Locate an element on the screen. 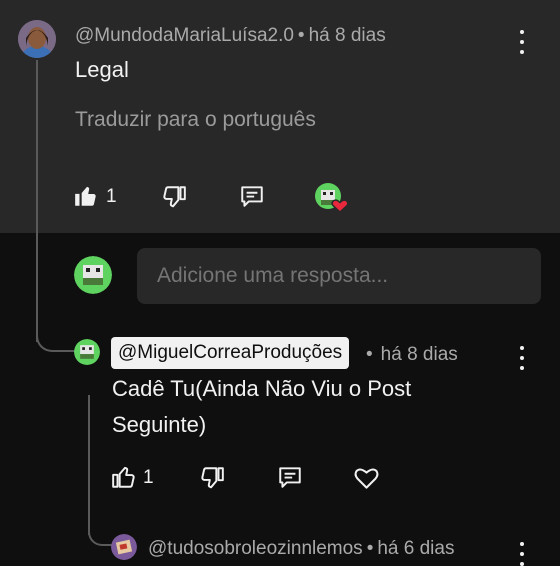  top-comment-more-vert-icon is located at coordinates (522, 42).